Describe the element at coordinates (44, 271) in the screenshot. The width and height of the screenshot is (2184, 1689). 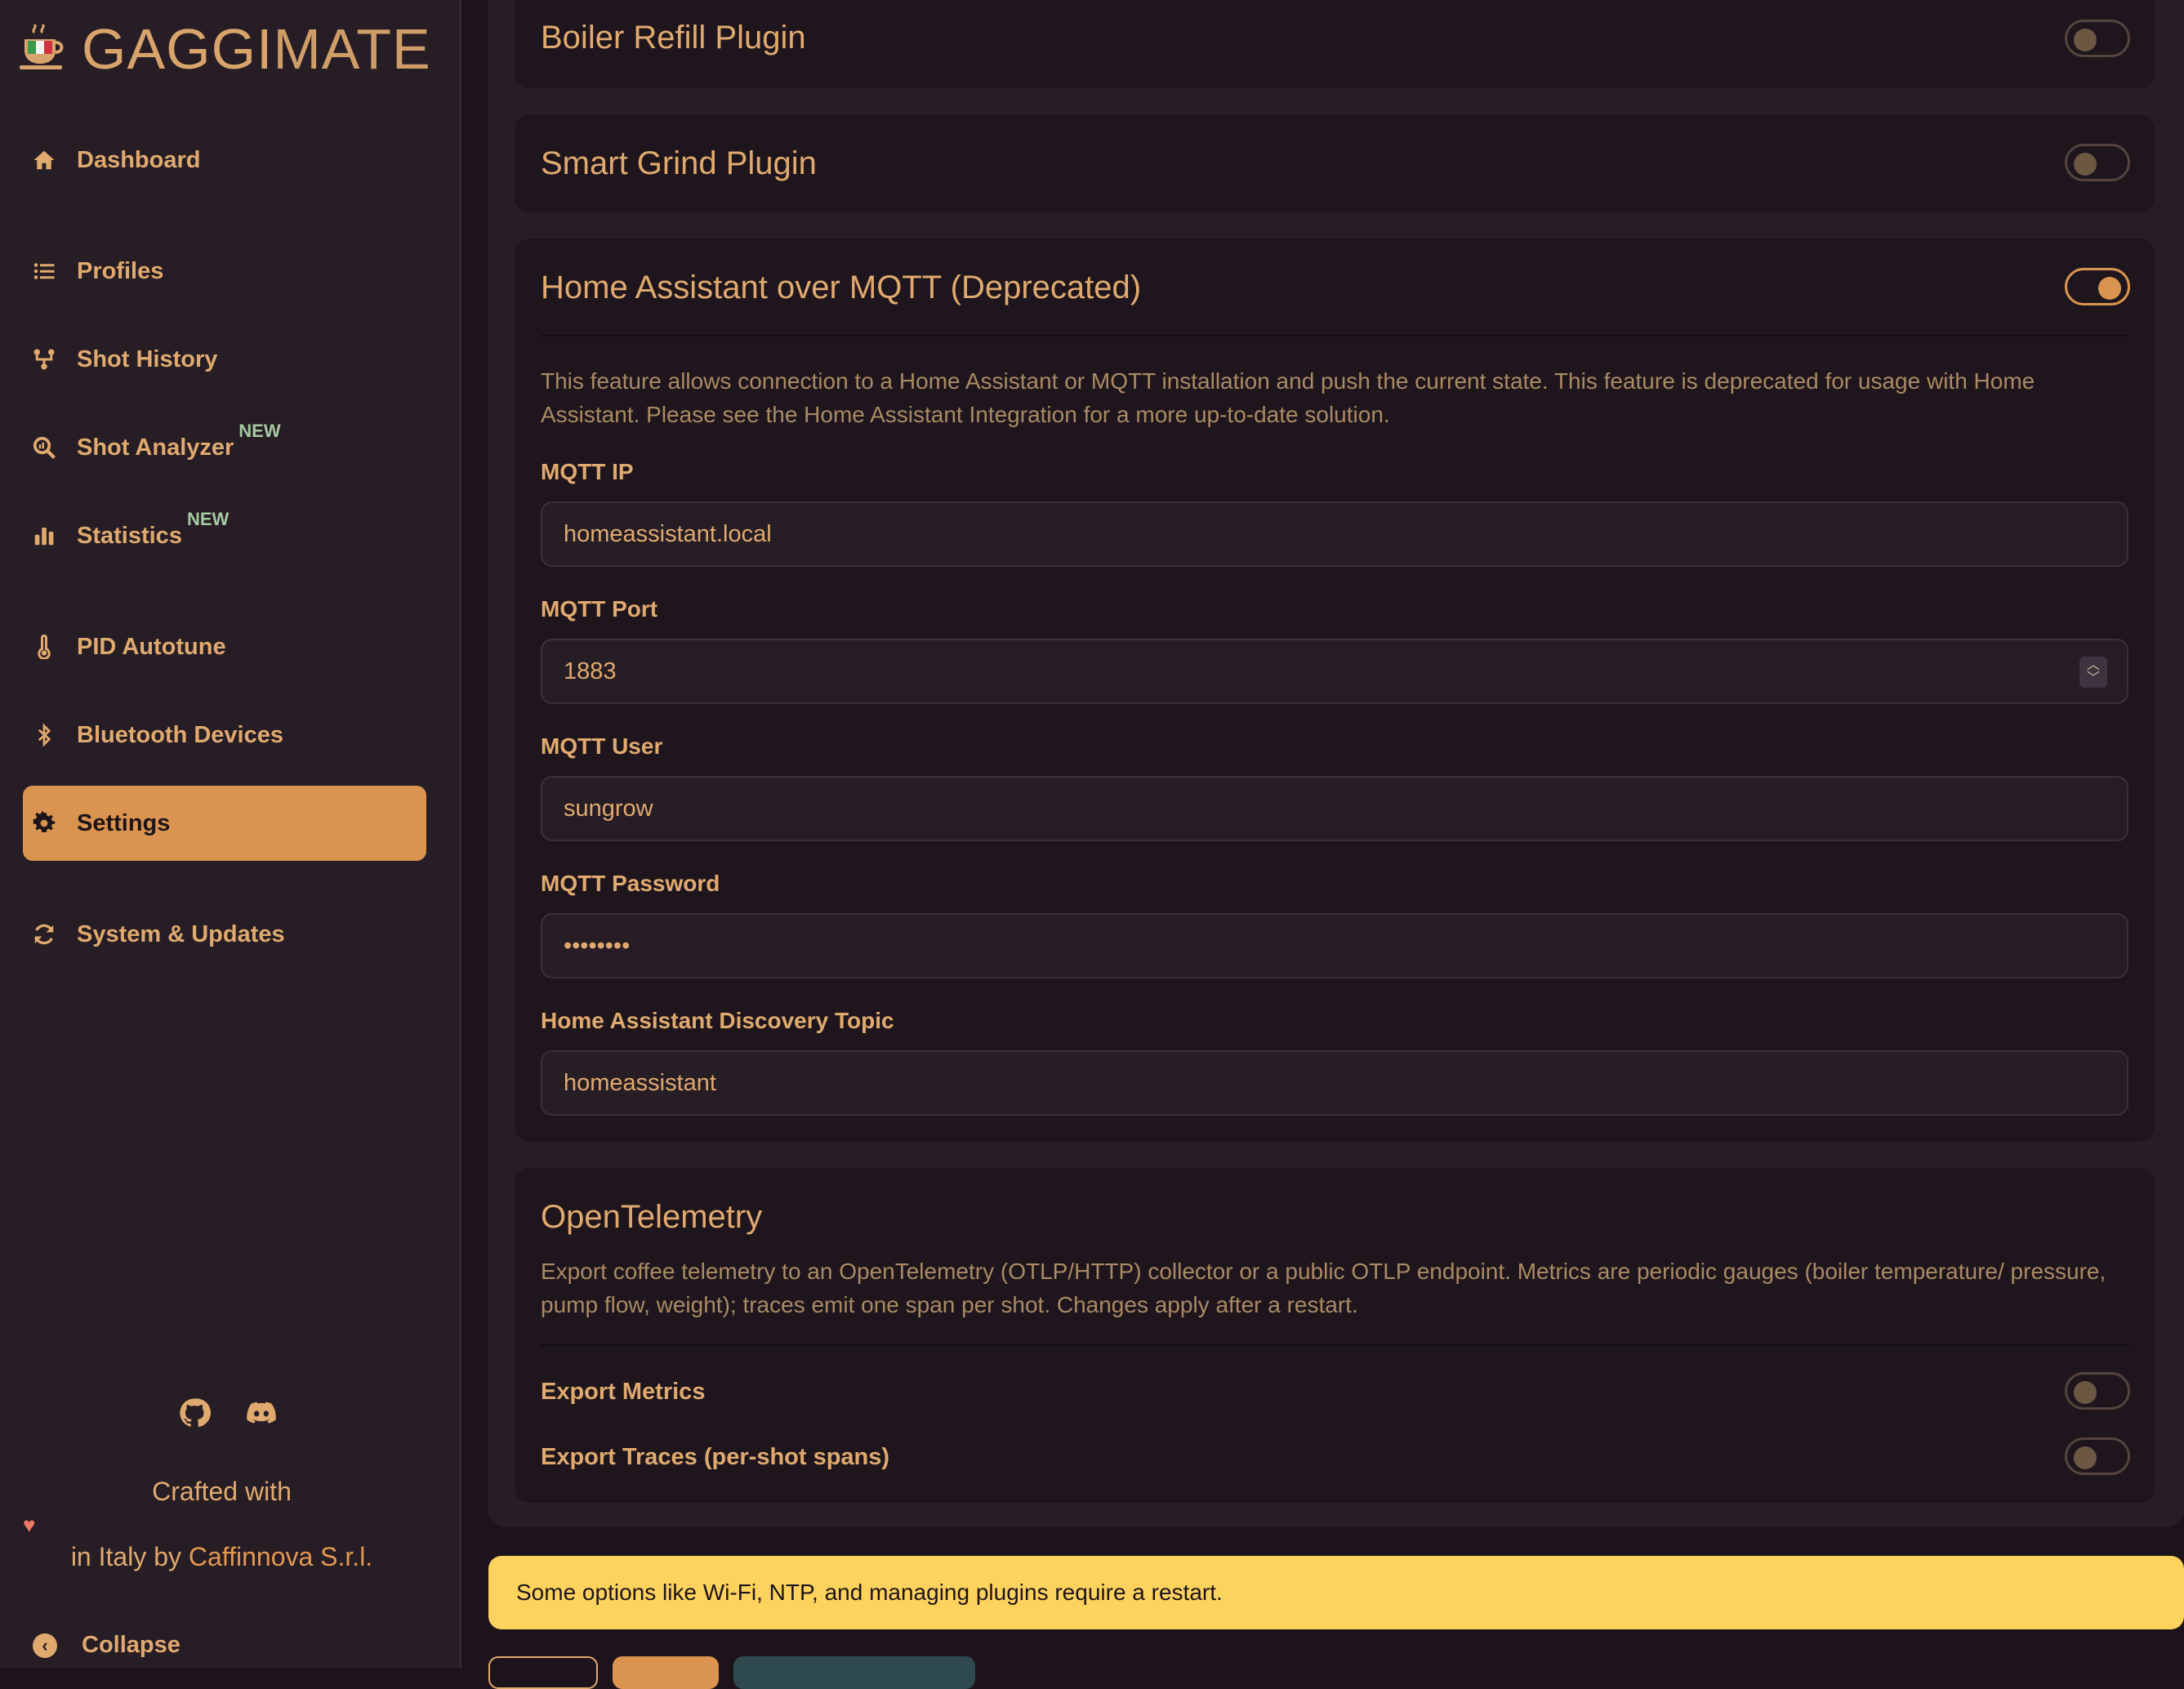
I see `list-icon` at that location.